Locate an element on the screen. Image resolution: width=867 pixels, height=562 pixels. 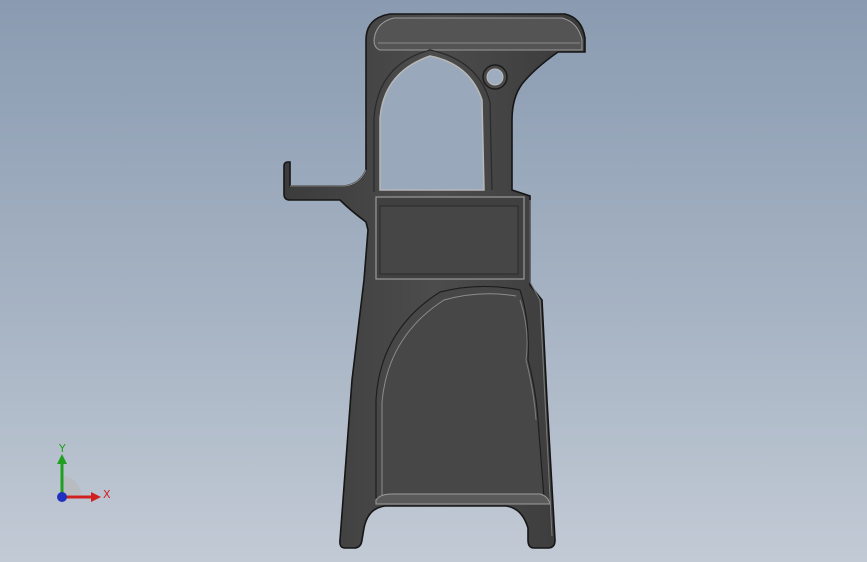
mounting-hole-inner is located at coordinates (495, 77).